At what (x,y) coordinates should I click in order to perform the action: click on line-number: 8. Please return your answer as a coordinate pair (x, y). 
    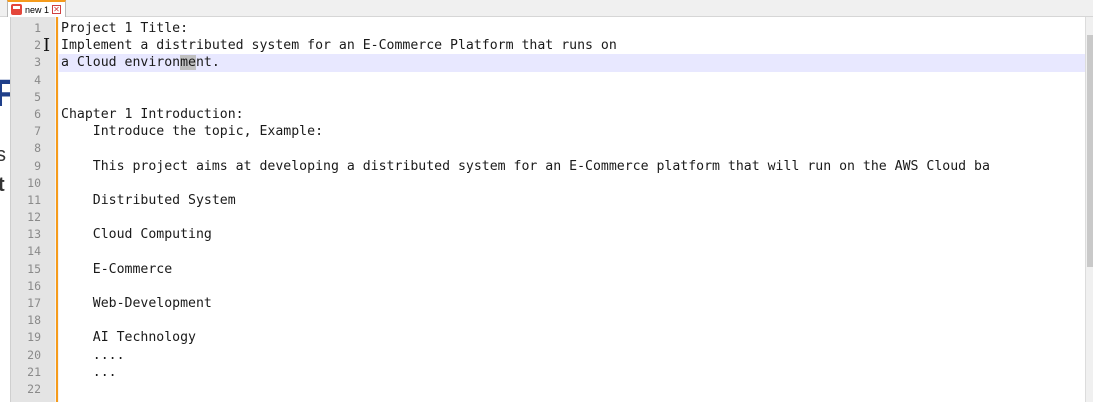
    Looking at the image, I should click on (37, 148).